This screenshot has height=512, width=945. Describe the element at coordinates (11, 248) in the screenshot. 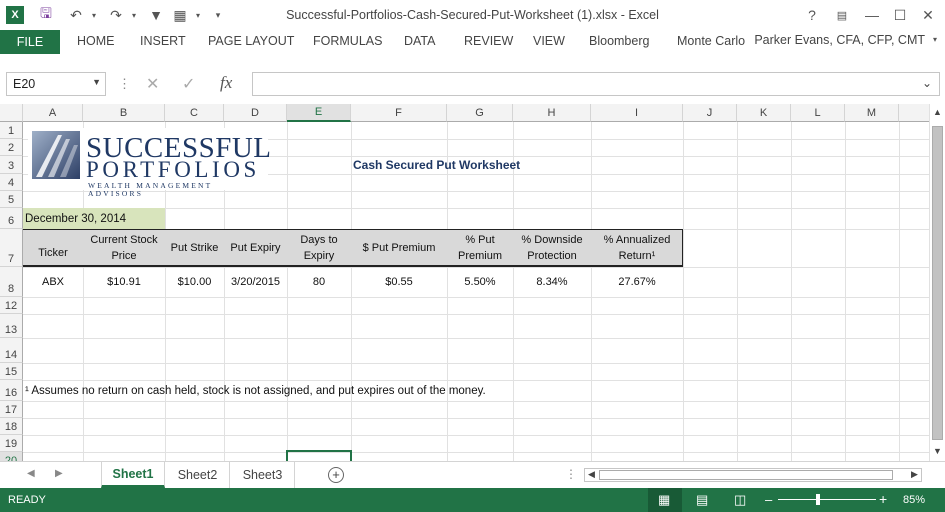

I see `row-header: 7` at that location.